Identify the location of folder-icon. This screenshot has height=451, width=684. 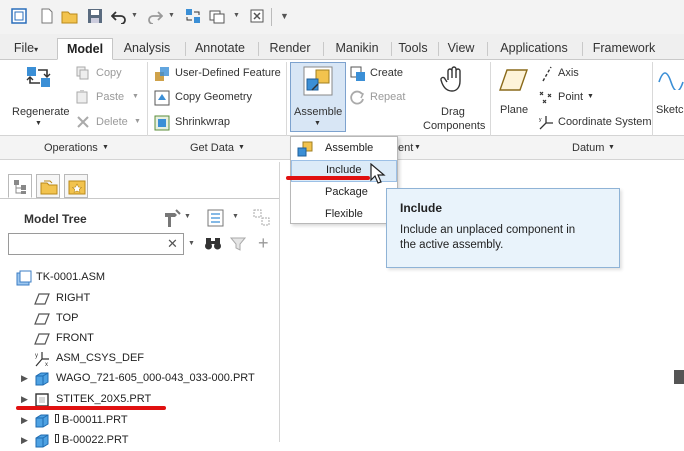
(49, 187).